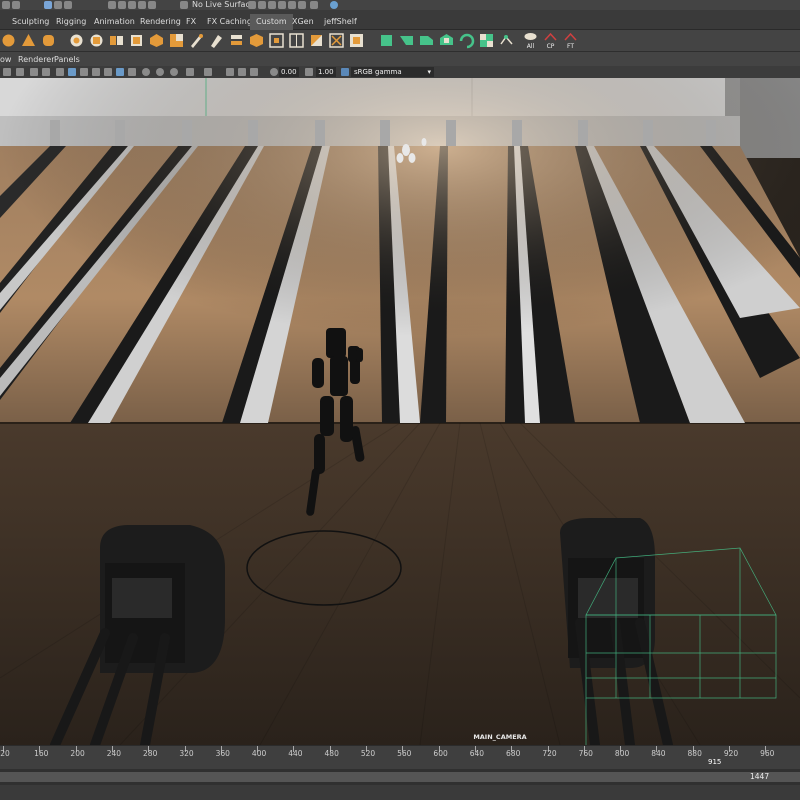  Describe the element at coordinates (84, 72) in the screenshot. I see `gate-mask-icon` at that location.